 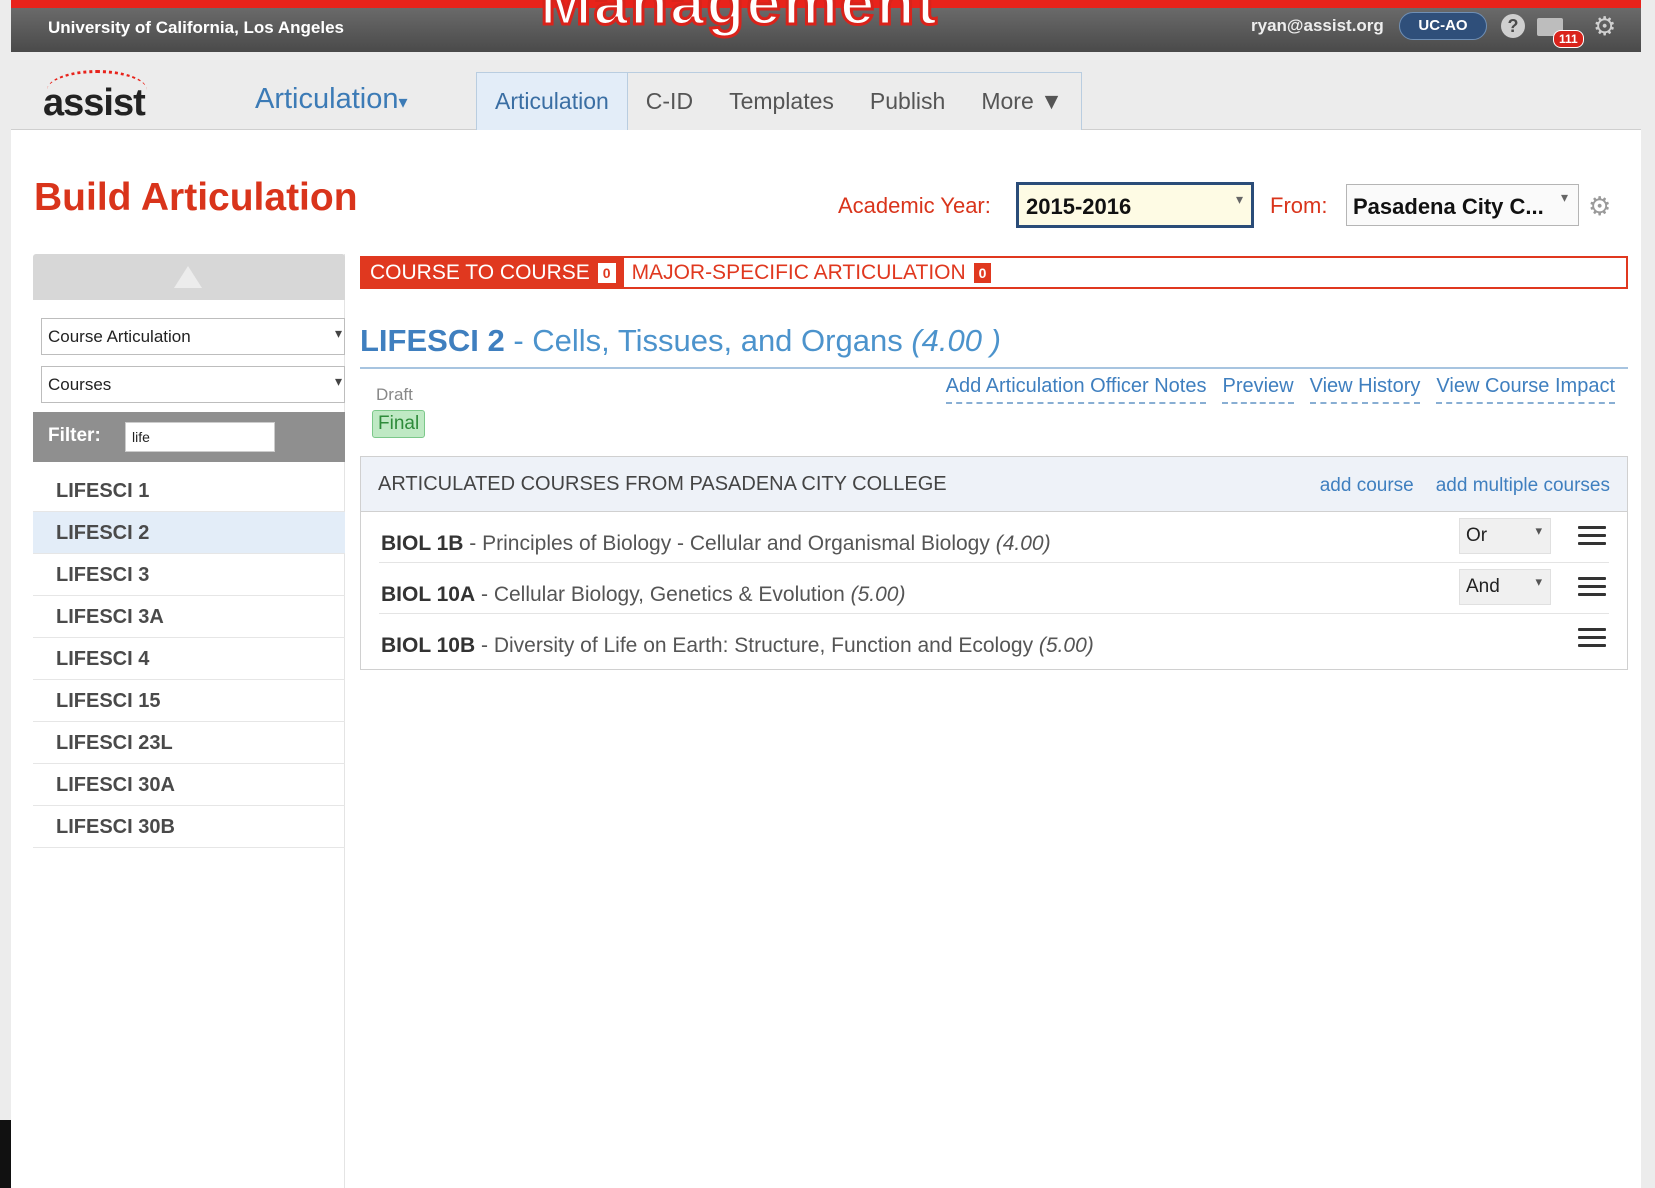 What do you see at coordinates (1523, 486) in the screenshot?
I see `add-multiple-courses-link: add multiple courses` at bounding box center [1523, 486].